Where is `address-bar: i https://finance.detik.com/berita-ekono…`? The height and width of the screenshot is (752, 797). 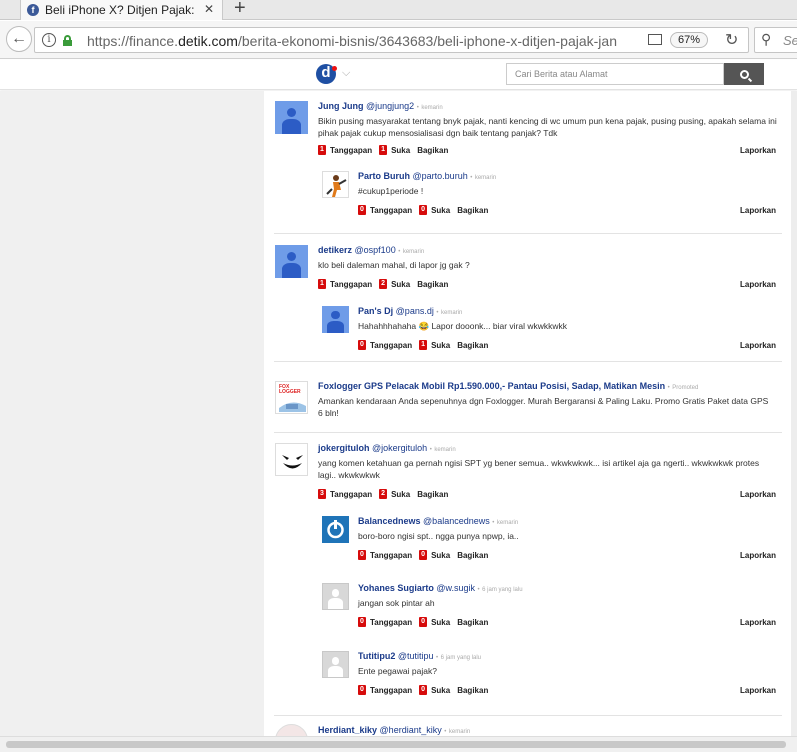 address-bar: i https://finance.detik.com/berita-ekono… is located at coordinates (391, 40).